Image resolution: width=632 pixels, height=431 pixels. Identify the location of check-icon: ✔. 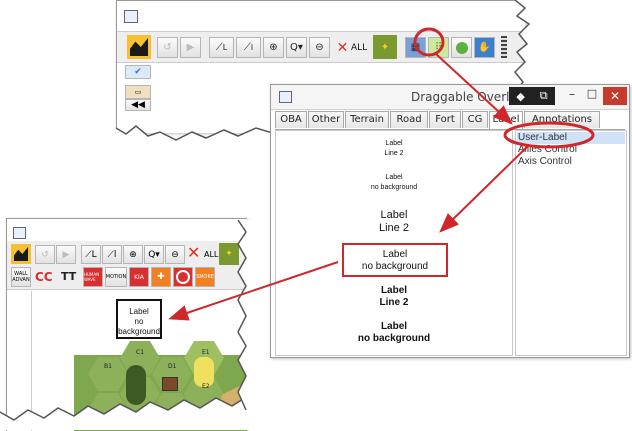
(138, 72).